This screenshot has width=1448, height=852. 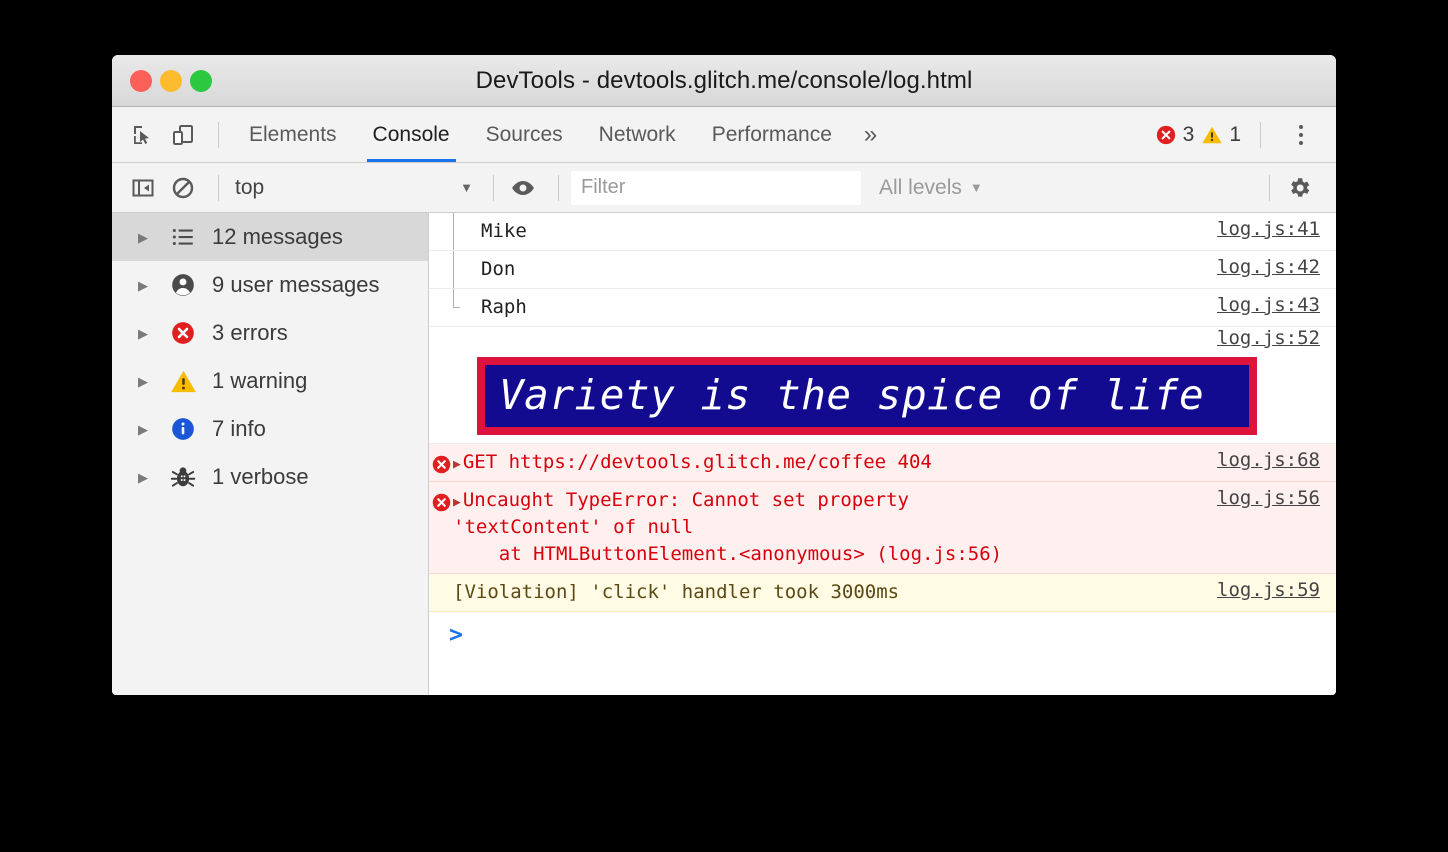 I want to click on issue-counters: 3 1, so click(x=1238, y=135).